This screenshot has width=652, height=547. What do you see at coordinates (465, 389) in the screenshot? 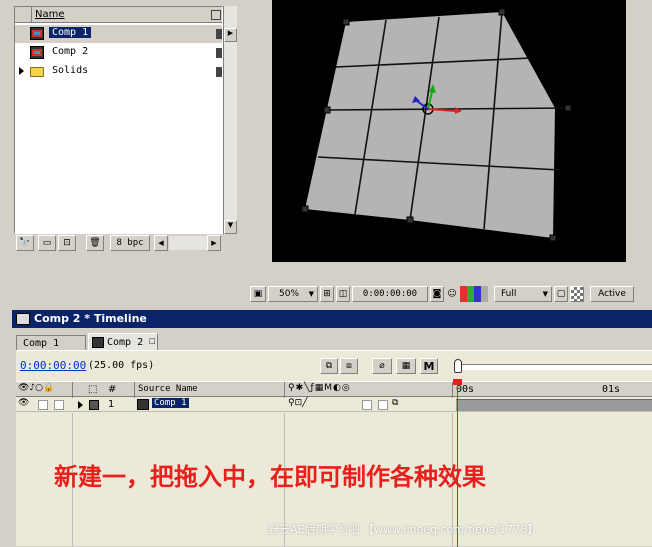
I see `ruler-start-label: 00s` at bounding box center [465, 389].